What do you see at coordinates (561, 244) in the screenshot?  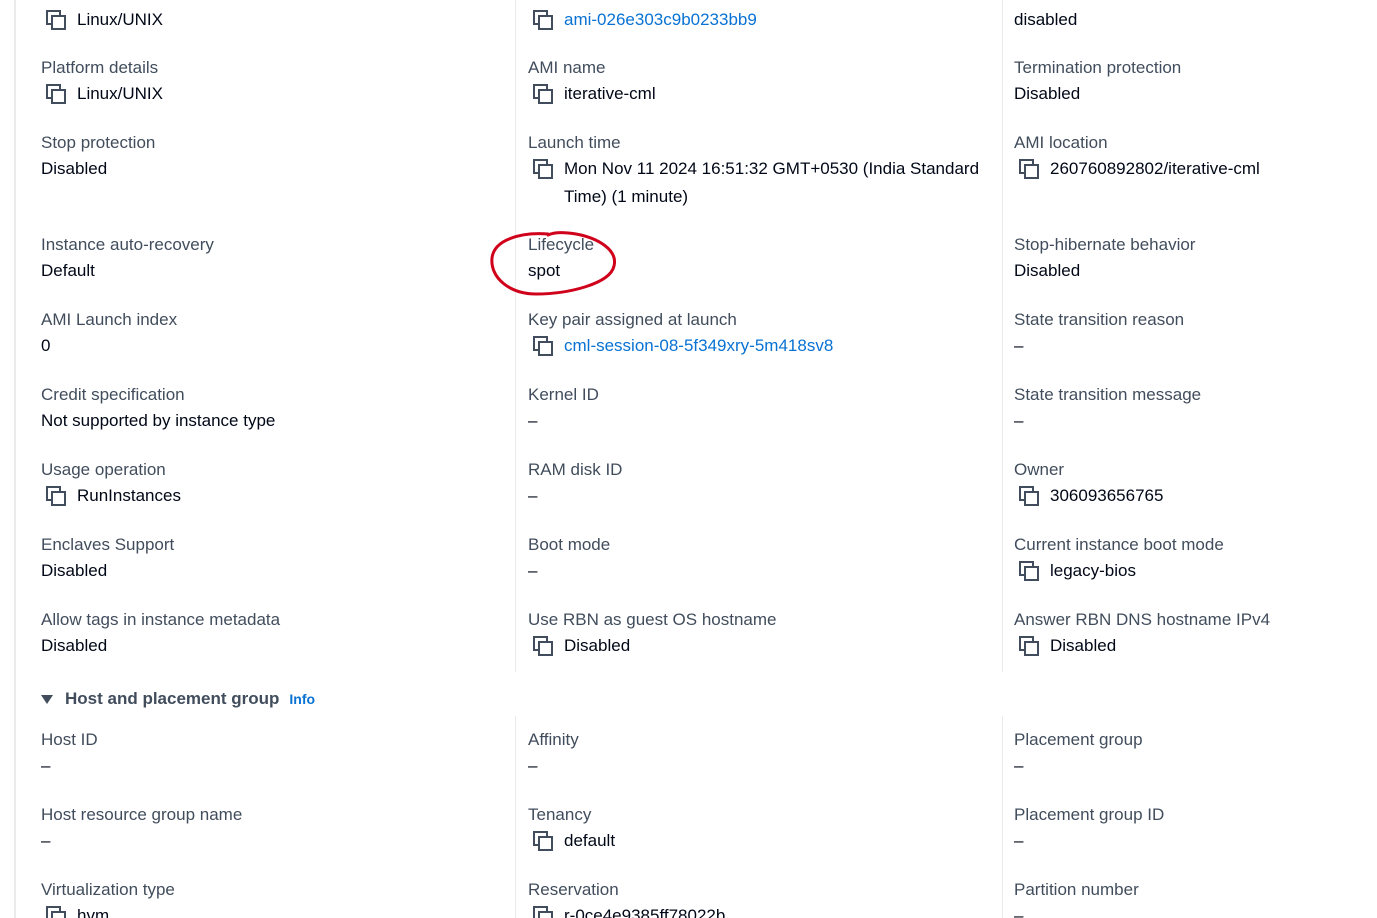 I see `field-label: Lifecycle` at bounding box center [561, 244].